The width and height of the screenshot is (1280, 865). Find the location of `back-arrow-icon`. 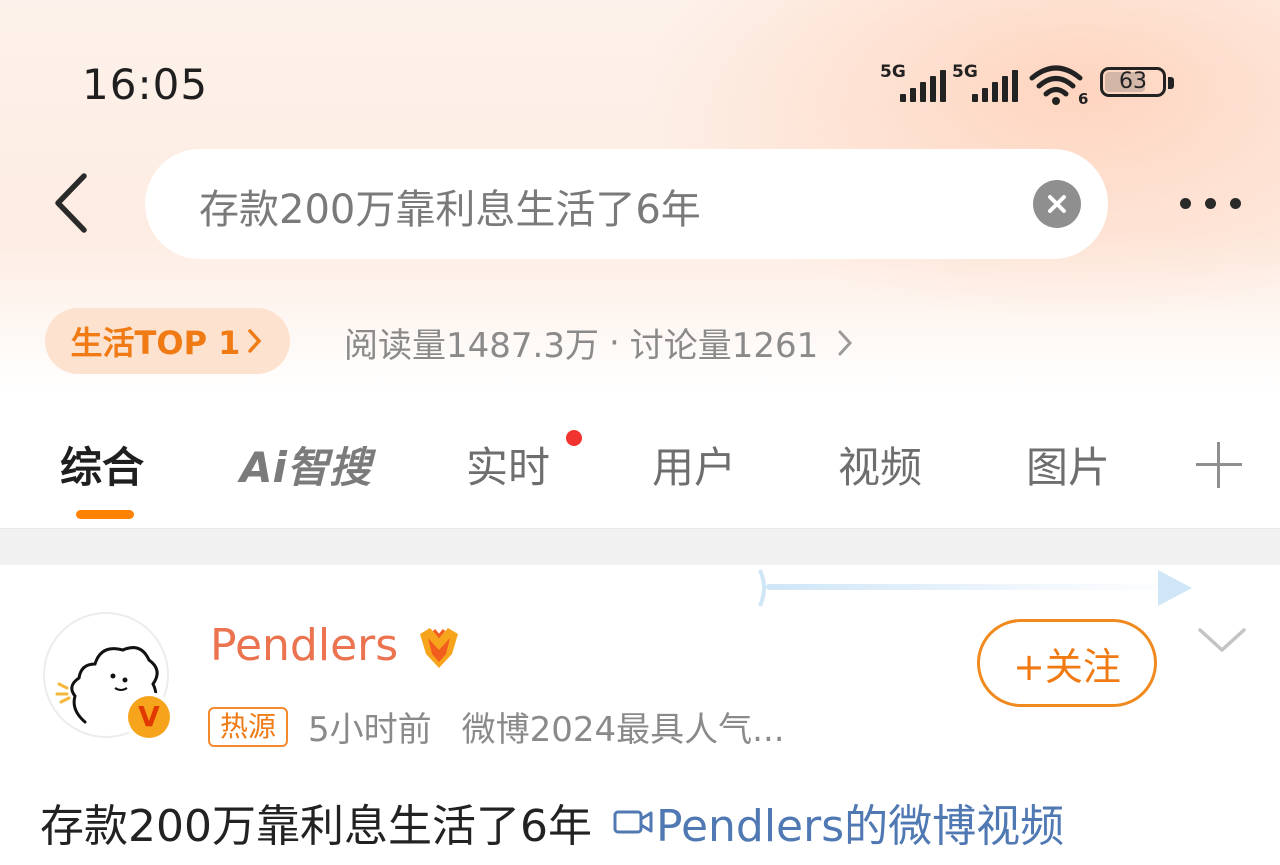

back-arrow-icon is located at coordinates (74, 203).